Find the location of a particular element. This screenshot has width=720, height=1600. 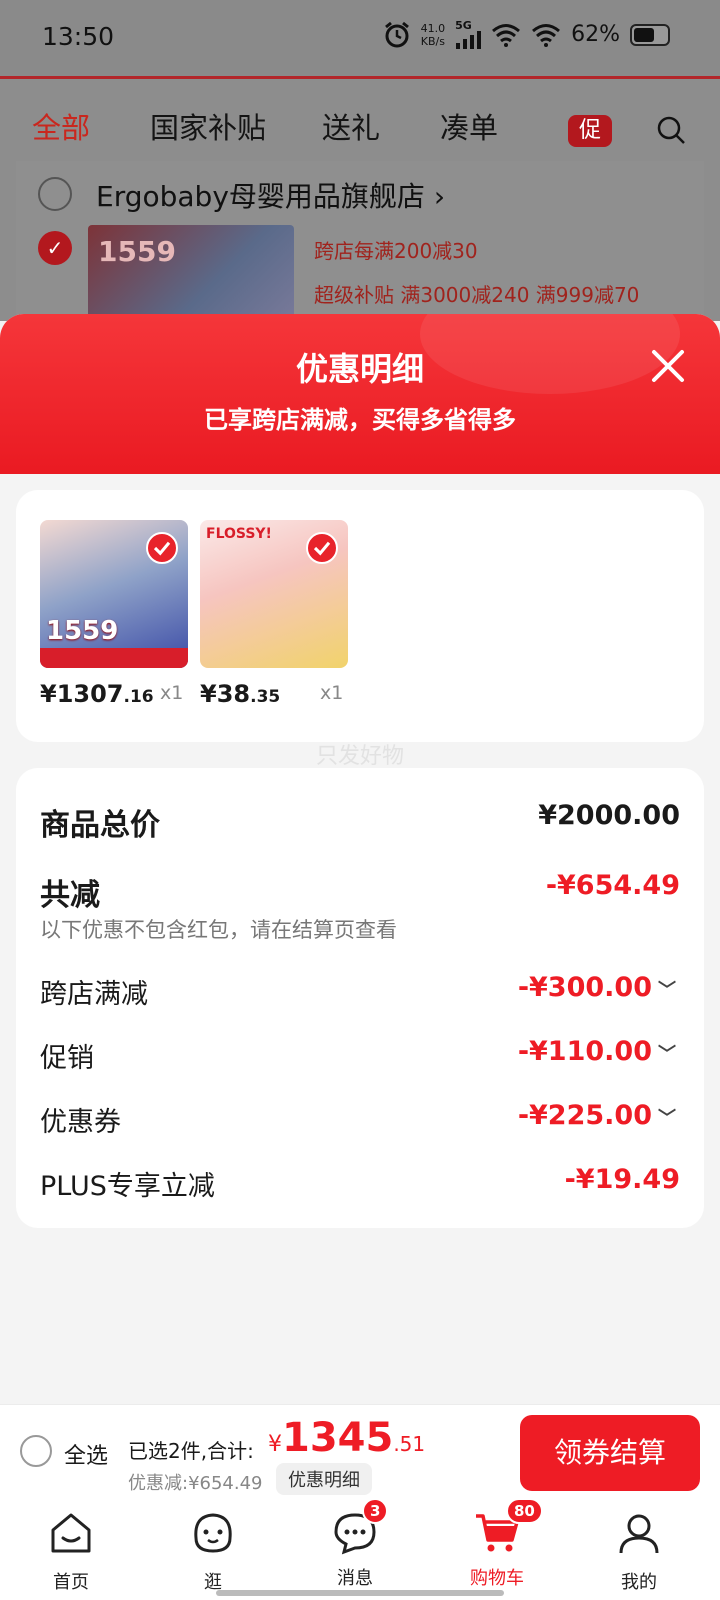

message-icon-wrap: 3 is located at coordinates (360, 1527).